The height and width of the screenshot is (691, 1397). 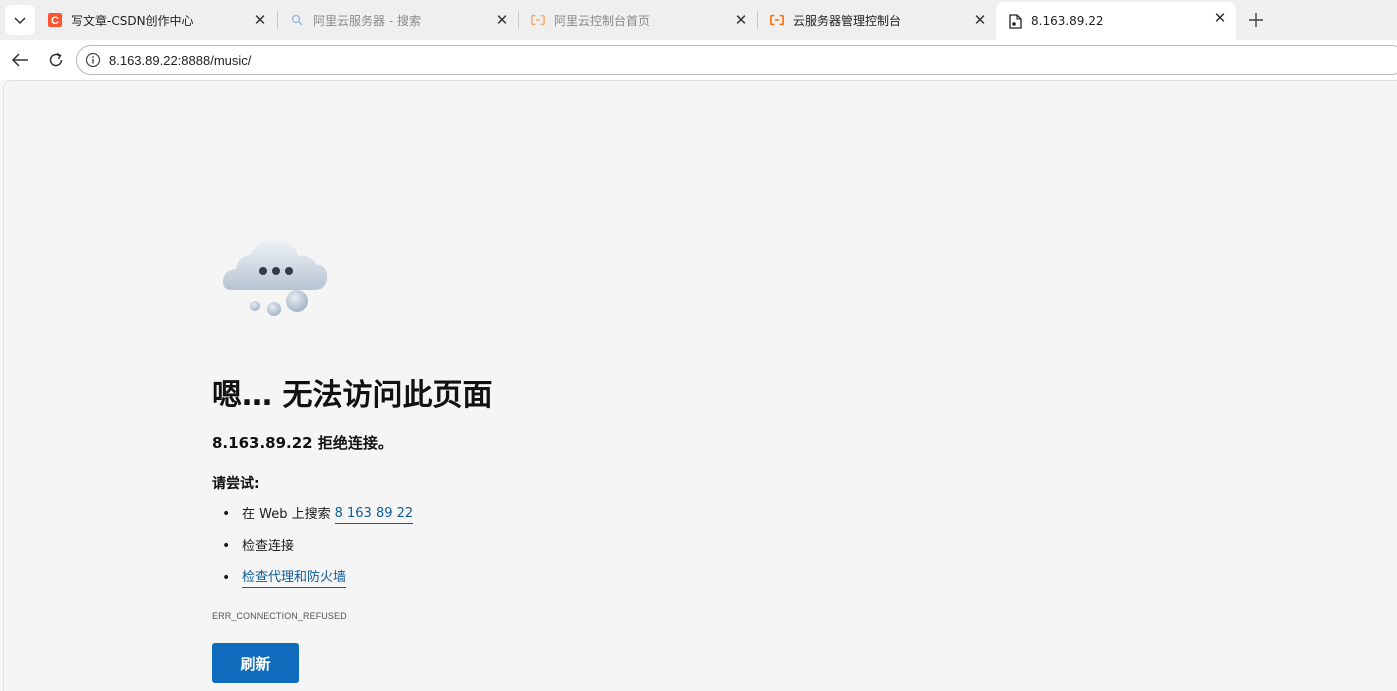 What do you see at coordinates (268, 546) in the screenshot?
I see `check-connection-text: 检查连接` at bounding box center [268, 546].